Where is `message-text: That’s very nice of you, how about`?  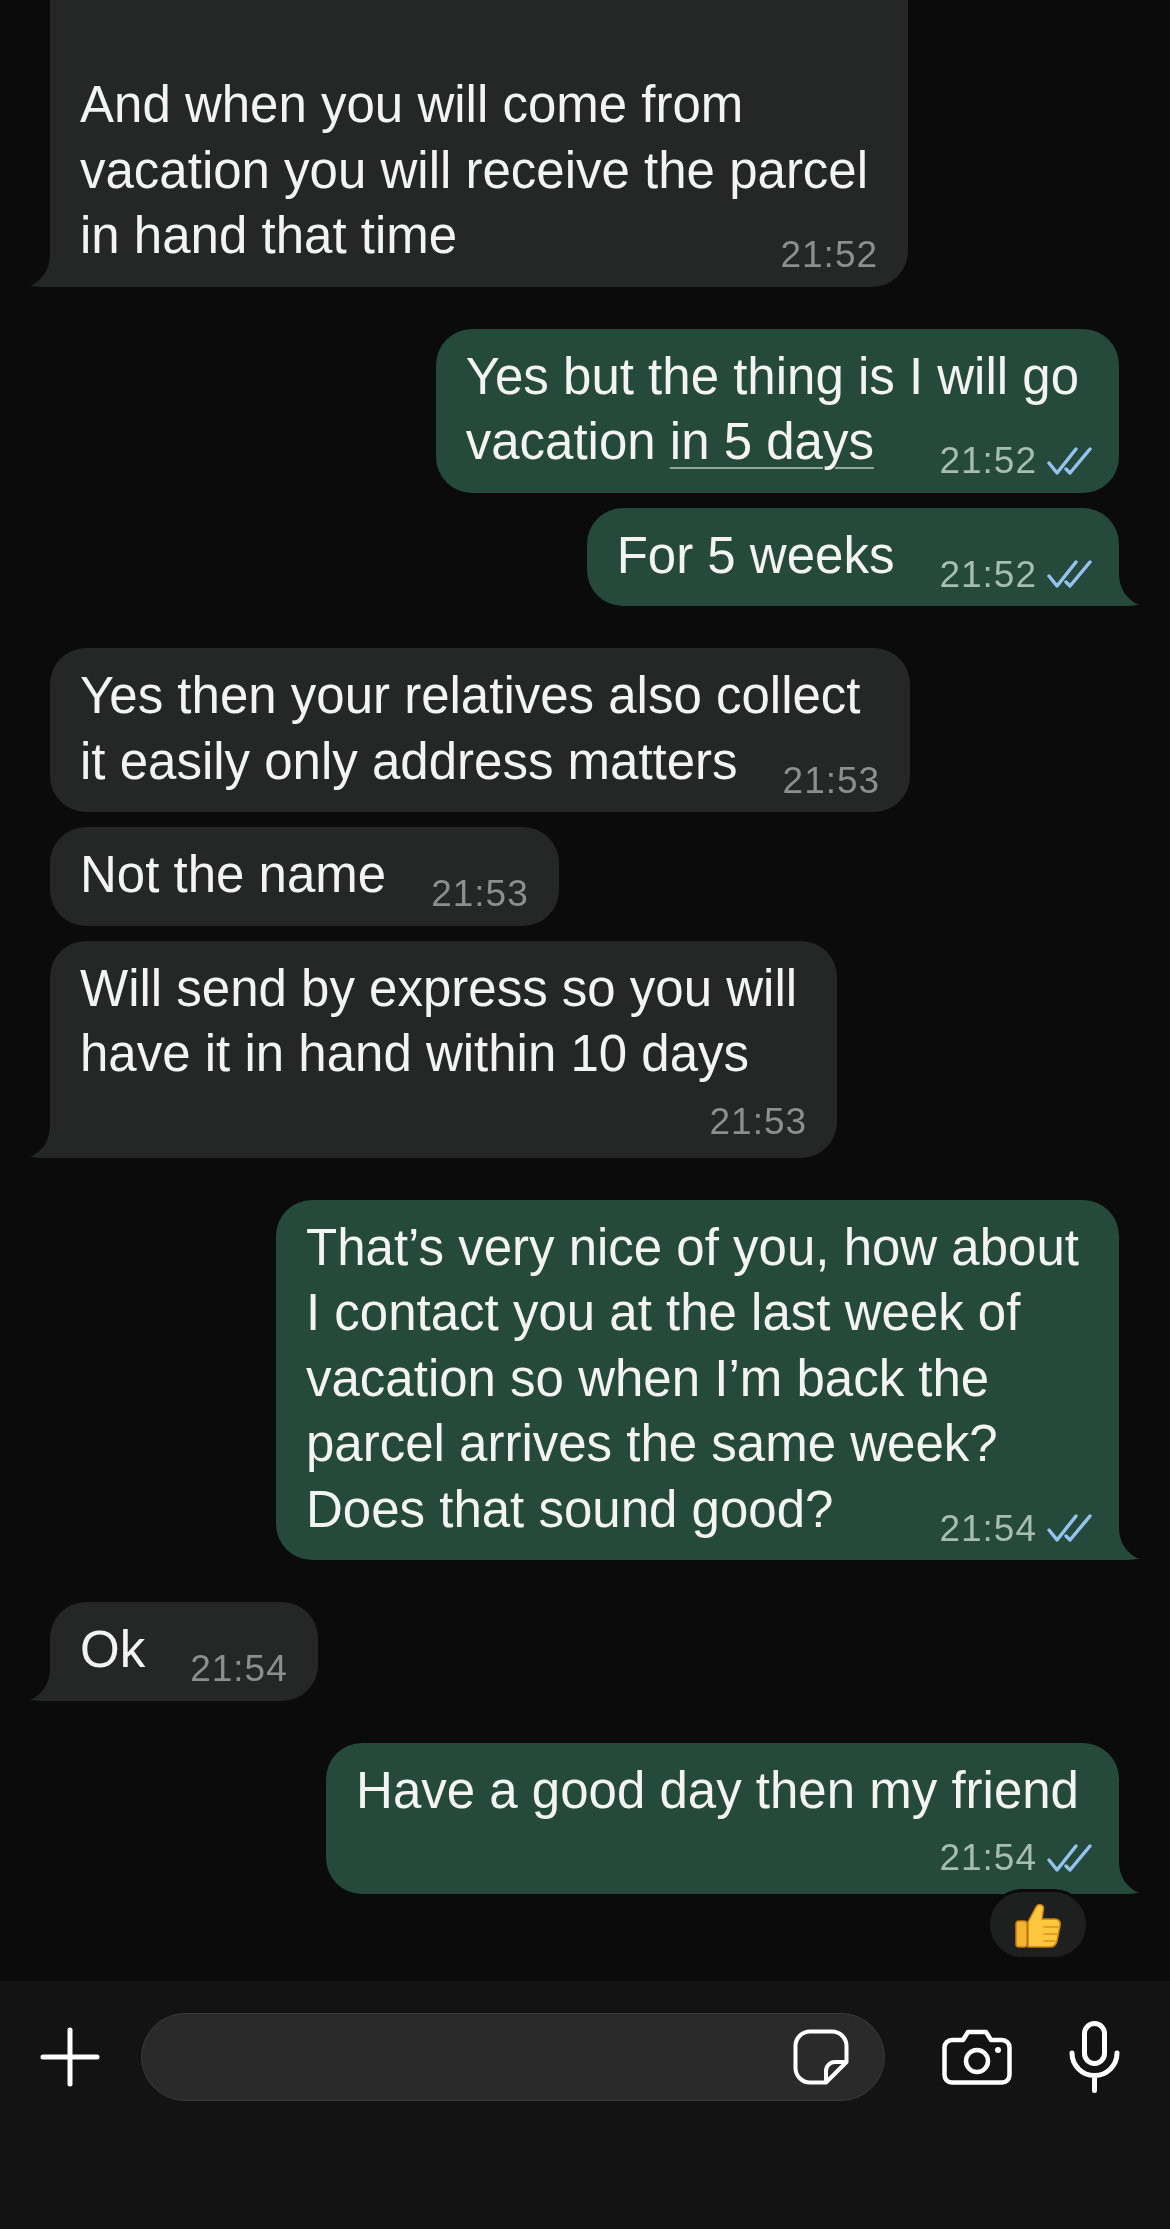 message-text: That’s very nice of you, how about is located at coordinates (692, 1247).